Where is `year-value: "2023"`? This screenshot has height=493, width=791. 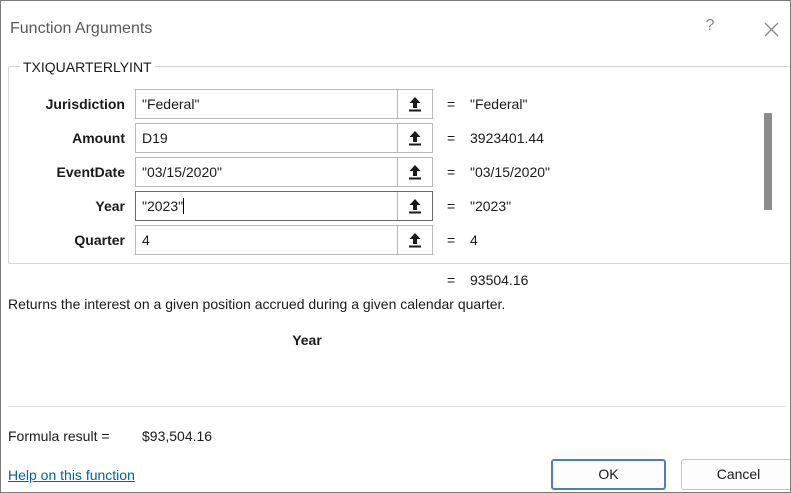 year-value: "2023" is located at coordinates (163, 206).